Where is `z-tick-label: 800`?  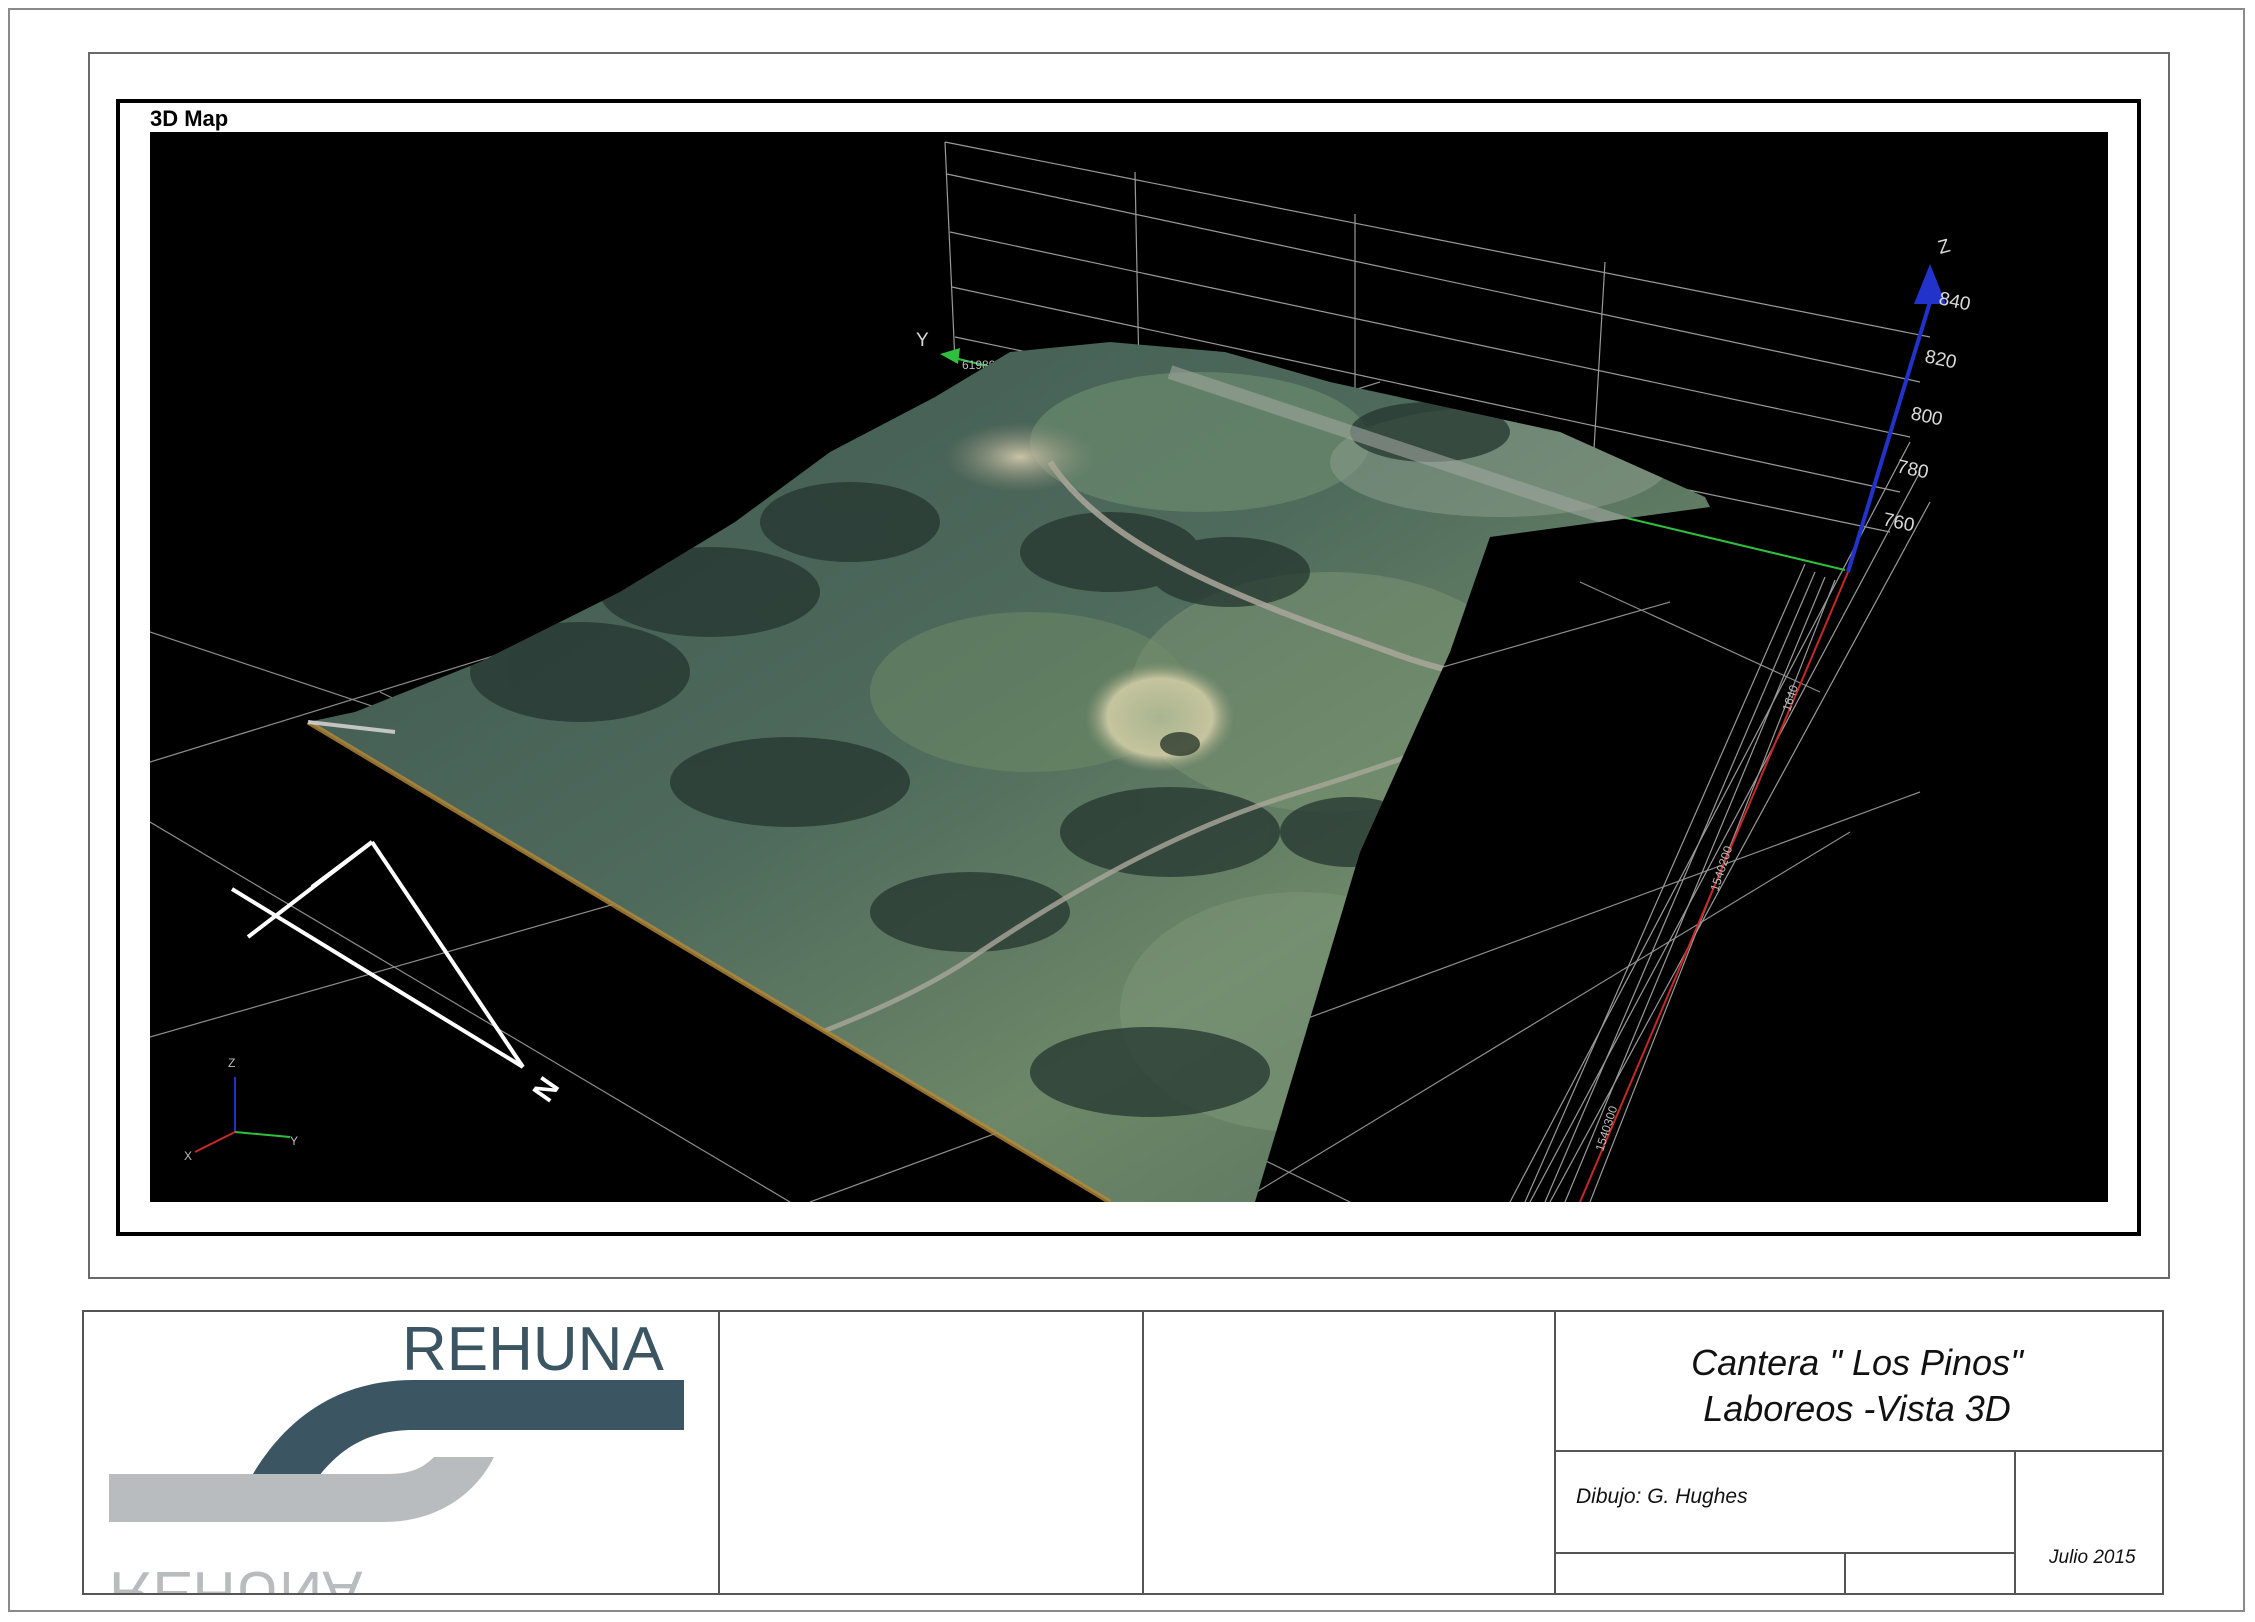
z-tick-label: 800 is located at coordinates (1926, 416).